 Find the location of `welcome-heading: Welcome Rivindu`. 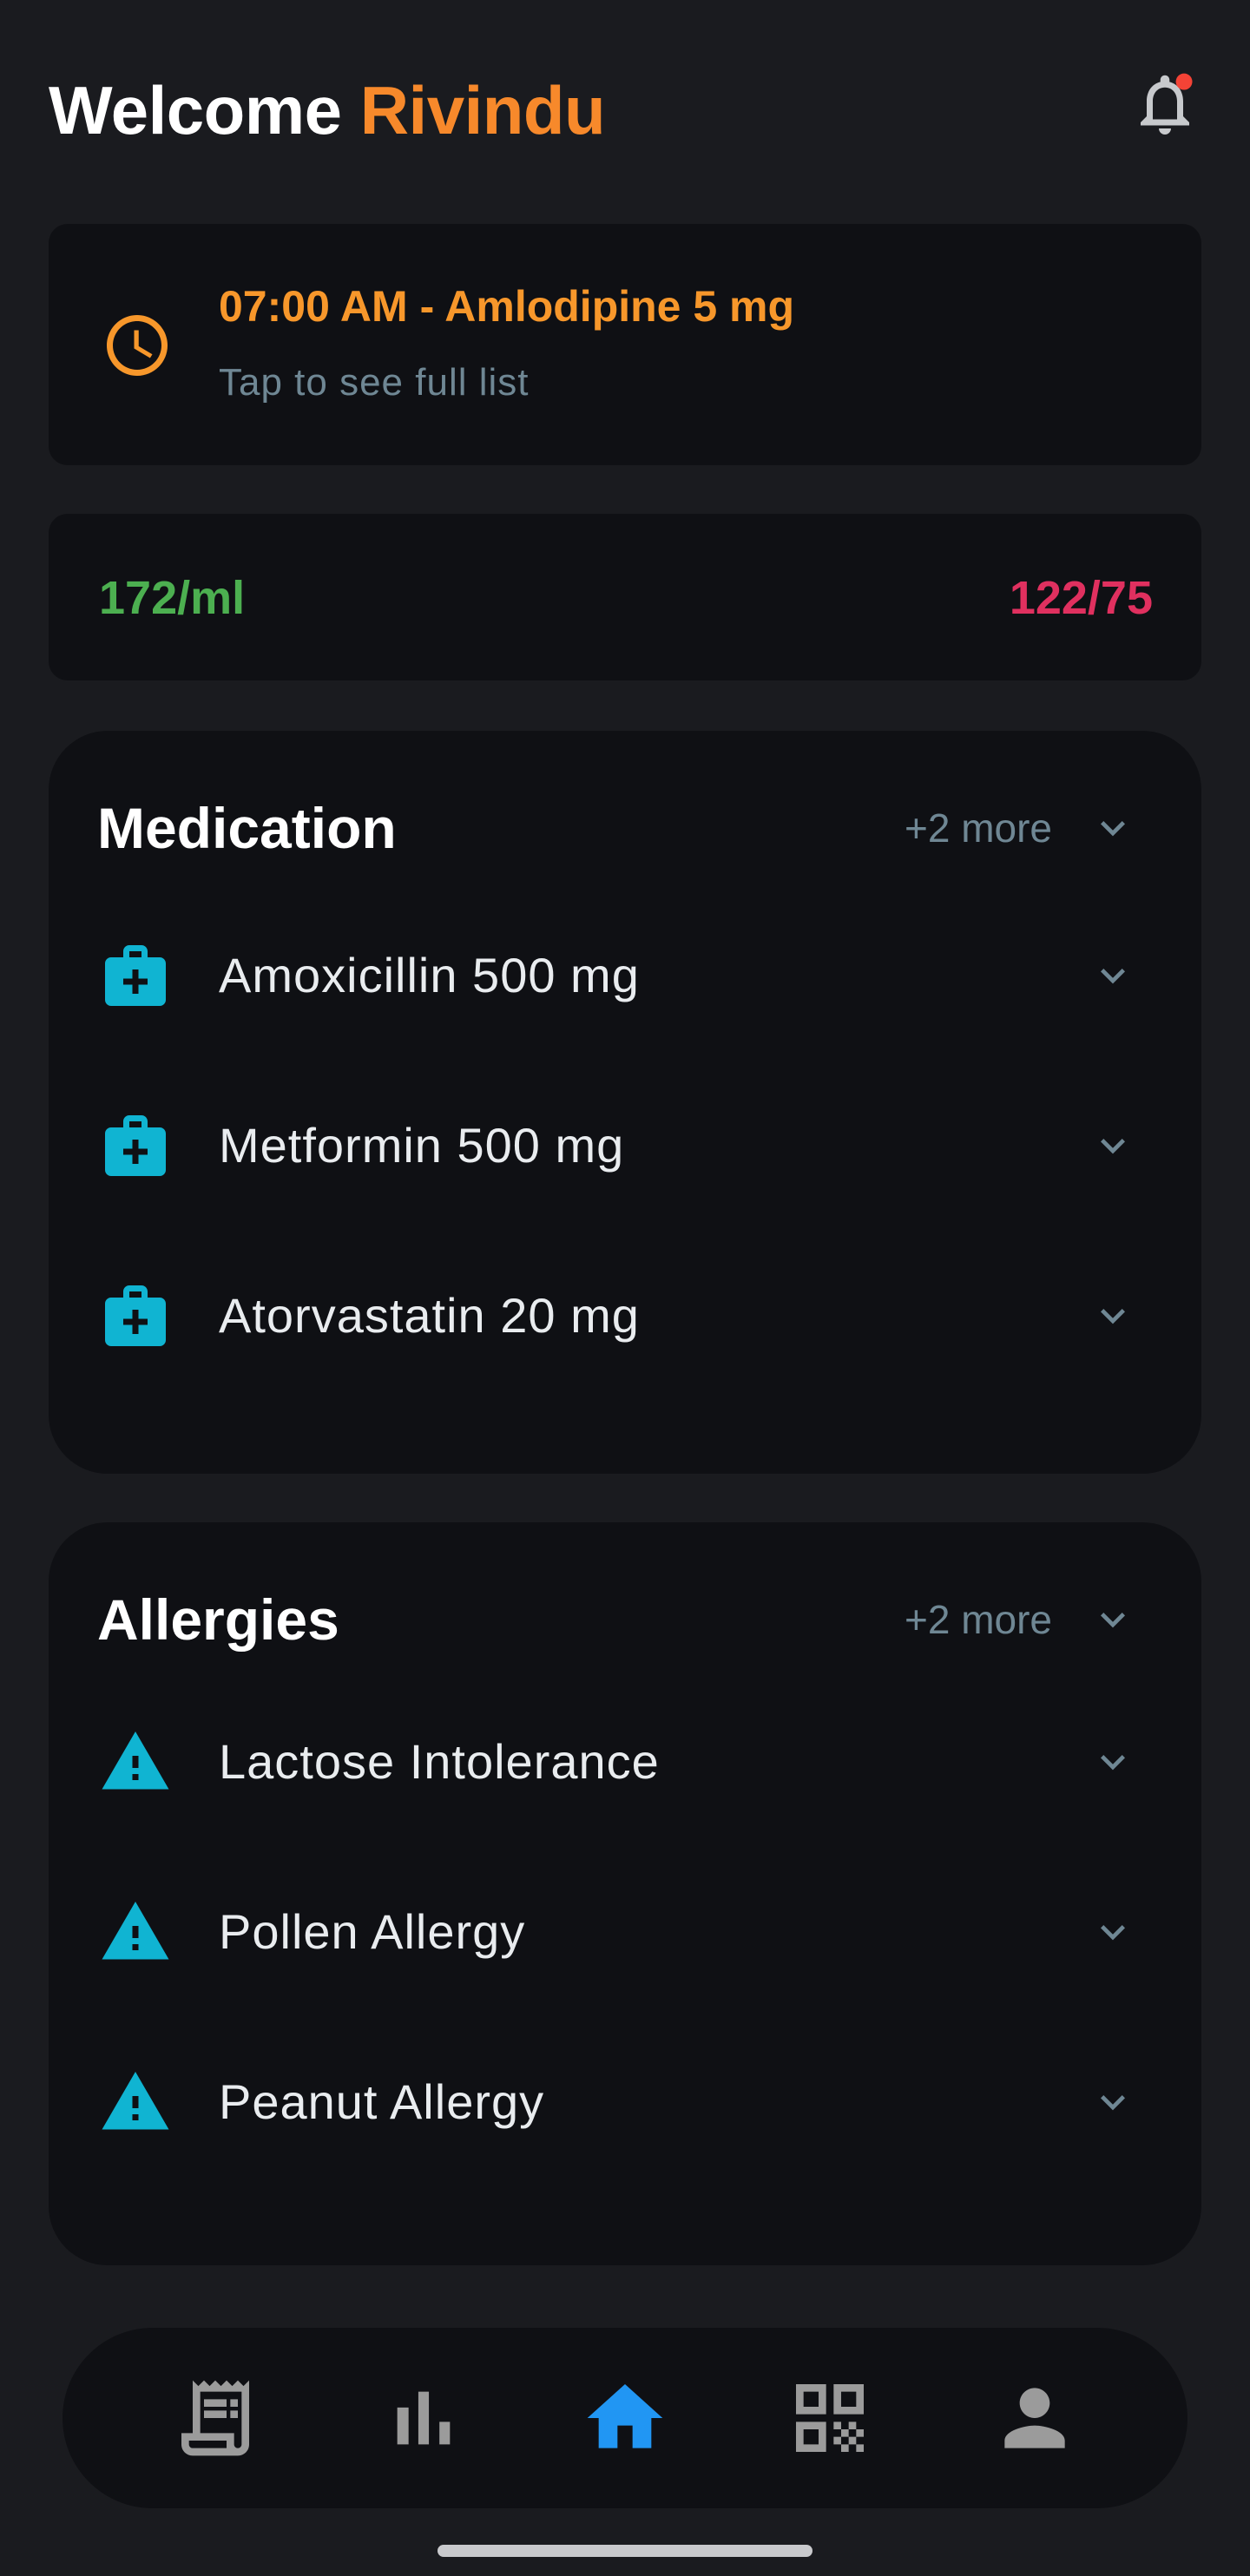

welcome-heading: Welcome Rivindu is located at coordinates (327, 110).